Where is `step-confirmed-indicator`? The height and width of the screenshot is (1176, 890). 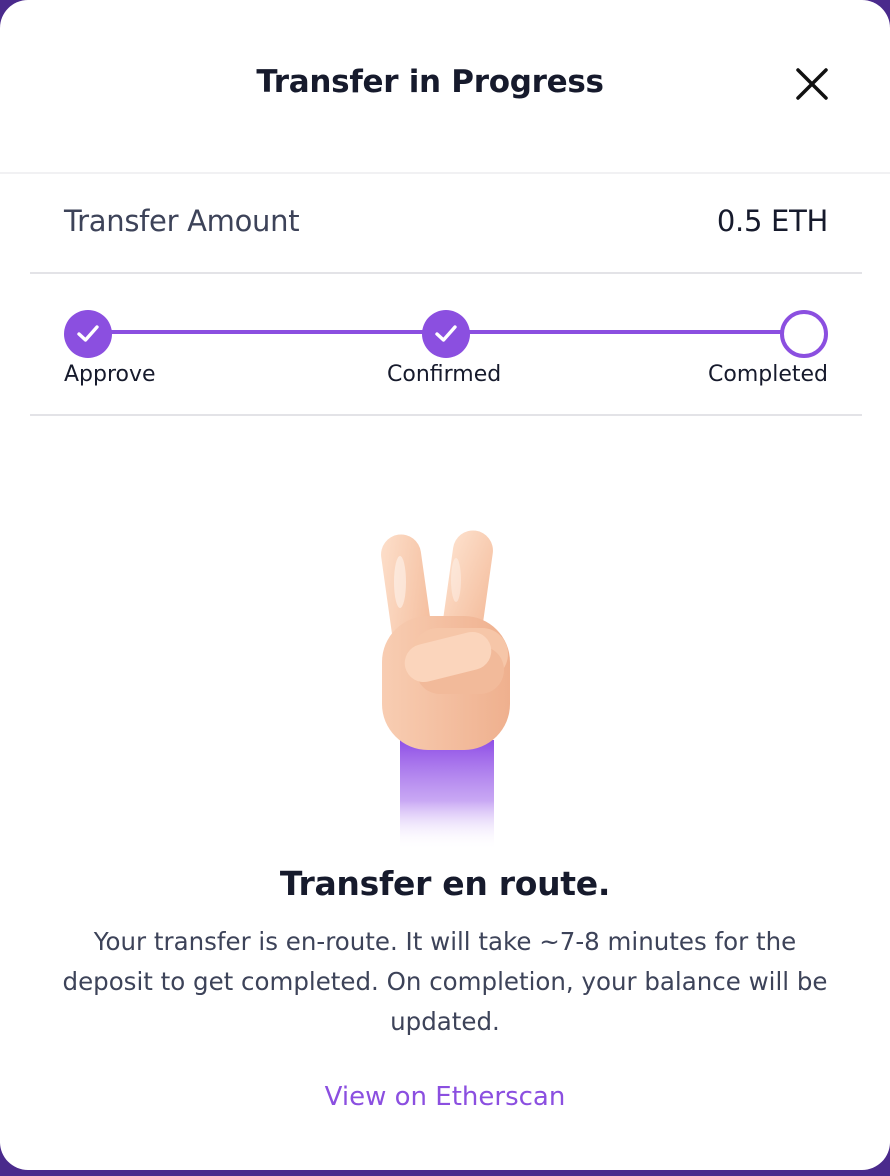
step-confirmed-indicator is located at coordinates (446, 334).